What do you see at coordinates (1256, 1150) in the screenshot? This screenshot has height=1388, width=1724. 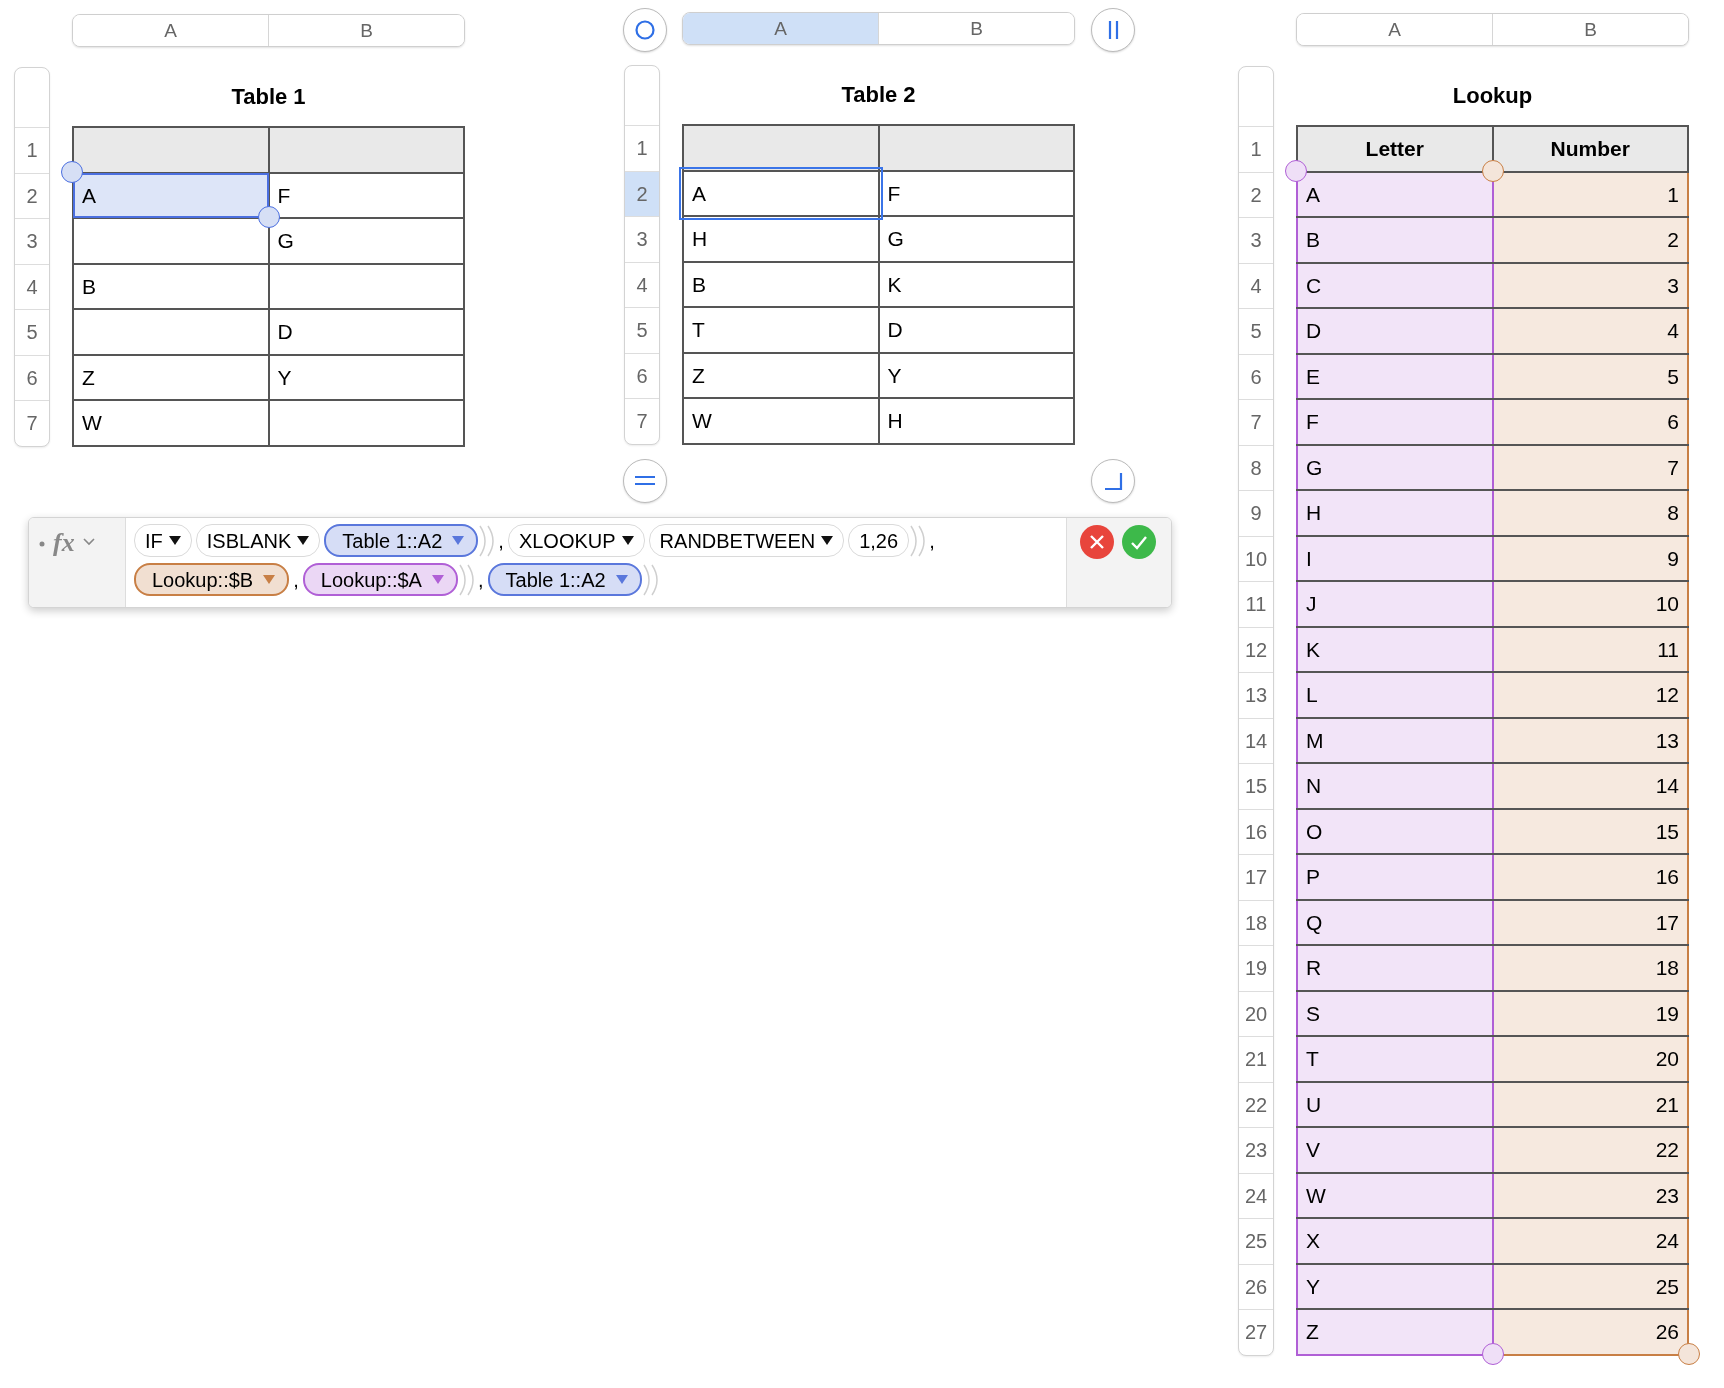 I see `row-number: 23` at bounding box center [1256, 1150].